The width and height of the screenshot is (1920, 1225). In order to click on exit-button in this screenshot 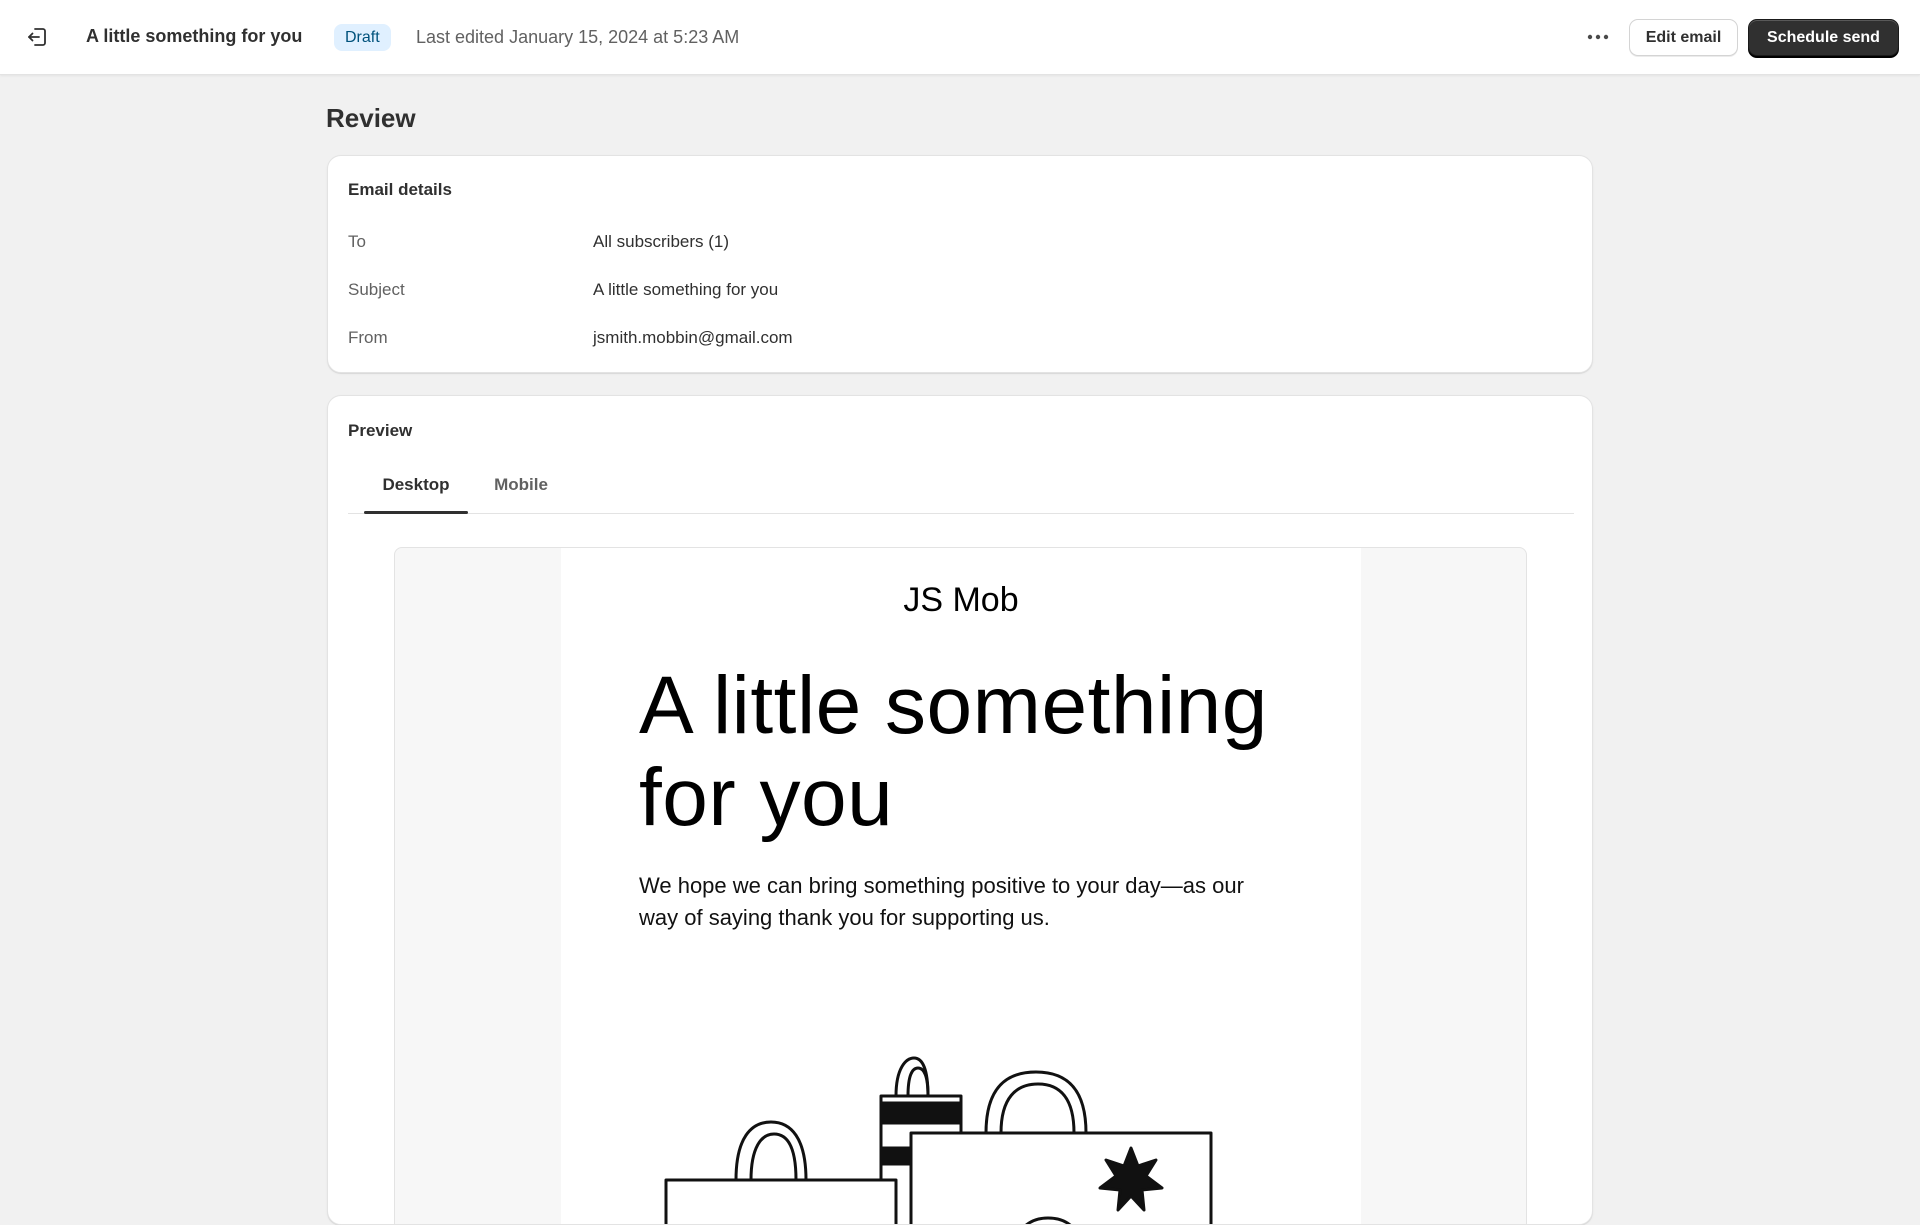, I will do `click(37, 37)`.